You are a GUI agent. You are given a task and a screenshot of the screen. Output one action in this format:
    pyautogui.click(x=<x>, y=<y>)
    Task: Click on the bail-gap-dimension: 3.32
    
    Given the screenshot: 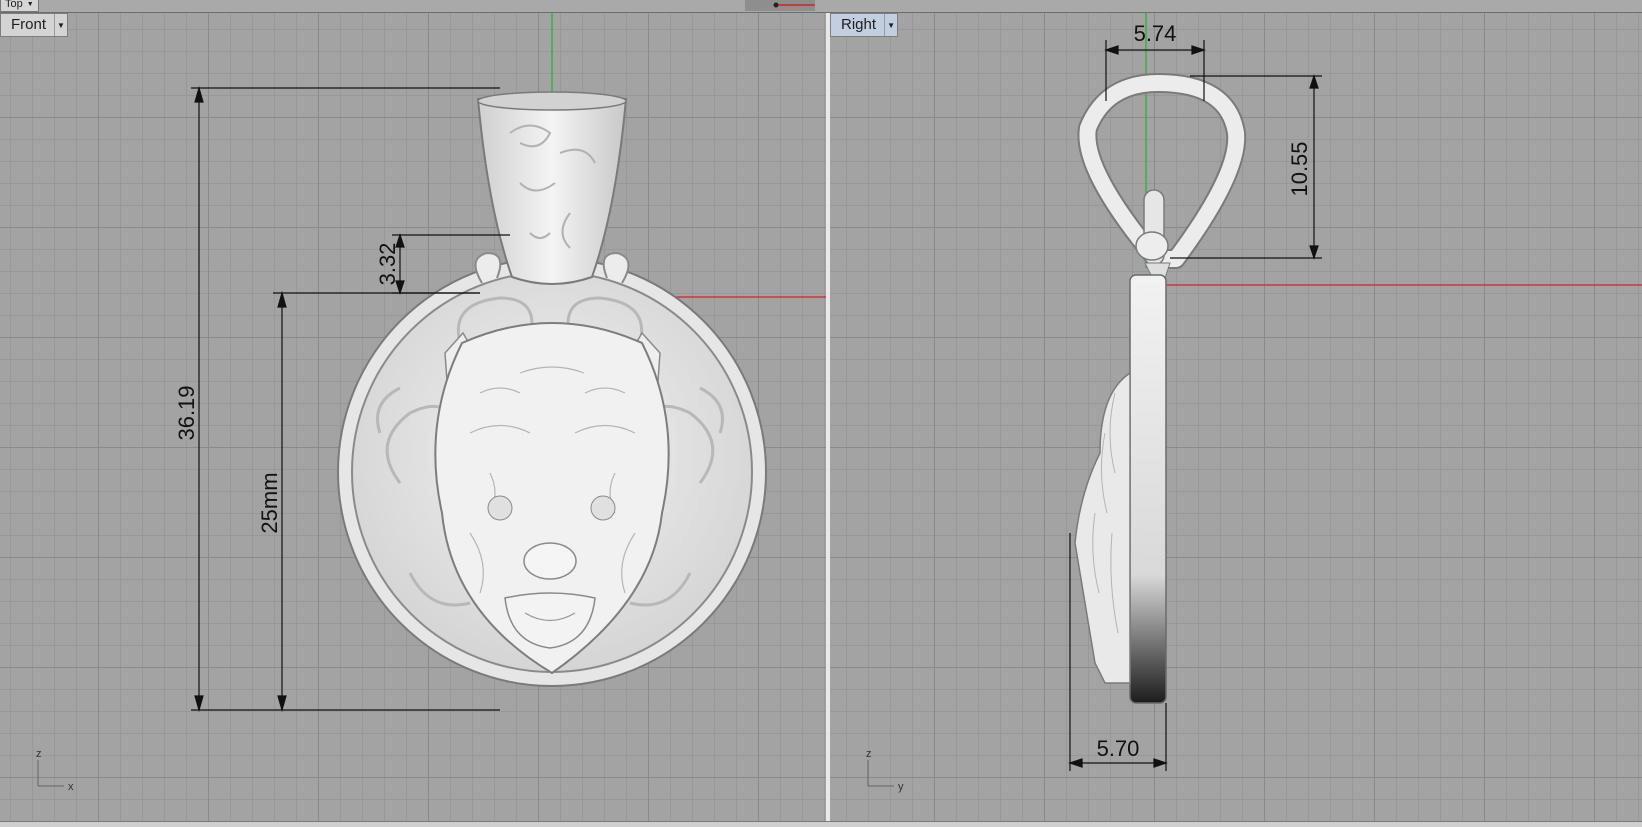 What is the action you would take?
    pyautogui.click(x=387, y=264)
    